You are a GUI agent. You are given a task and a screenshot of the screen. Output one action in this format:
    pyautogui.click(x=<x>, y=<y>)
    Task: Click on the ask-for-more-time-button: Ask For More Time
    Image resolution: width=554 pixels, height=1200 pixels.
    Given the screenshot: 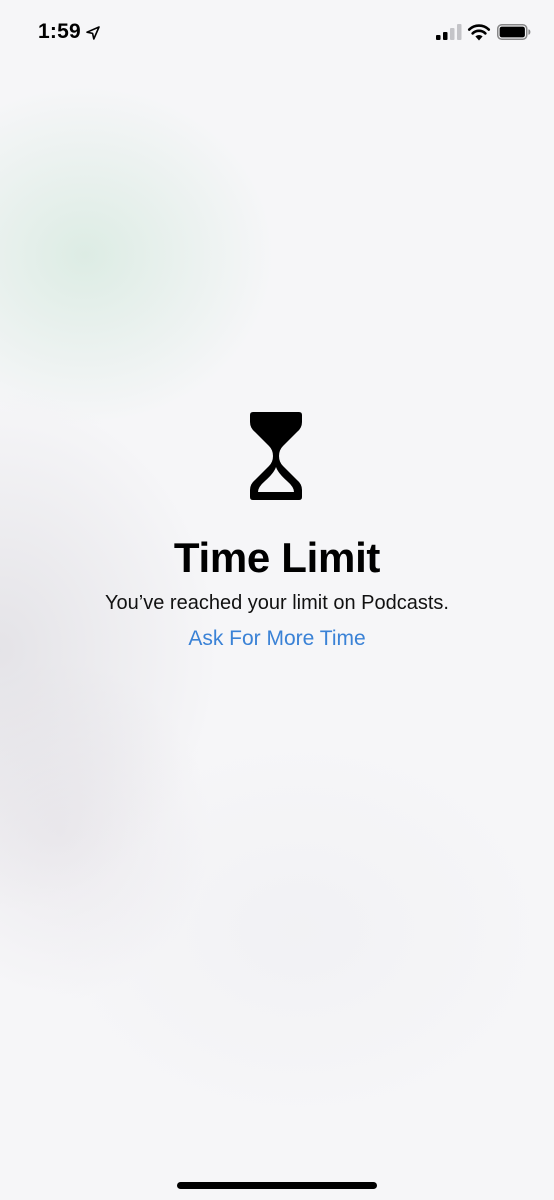 What is the action you would take?
    pyautogui.click(x=277, y=639)
    